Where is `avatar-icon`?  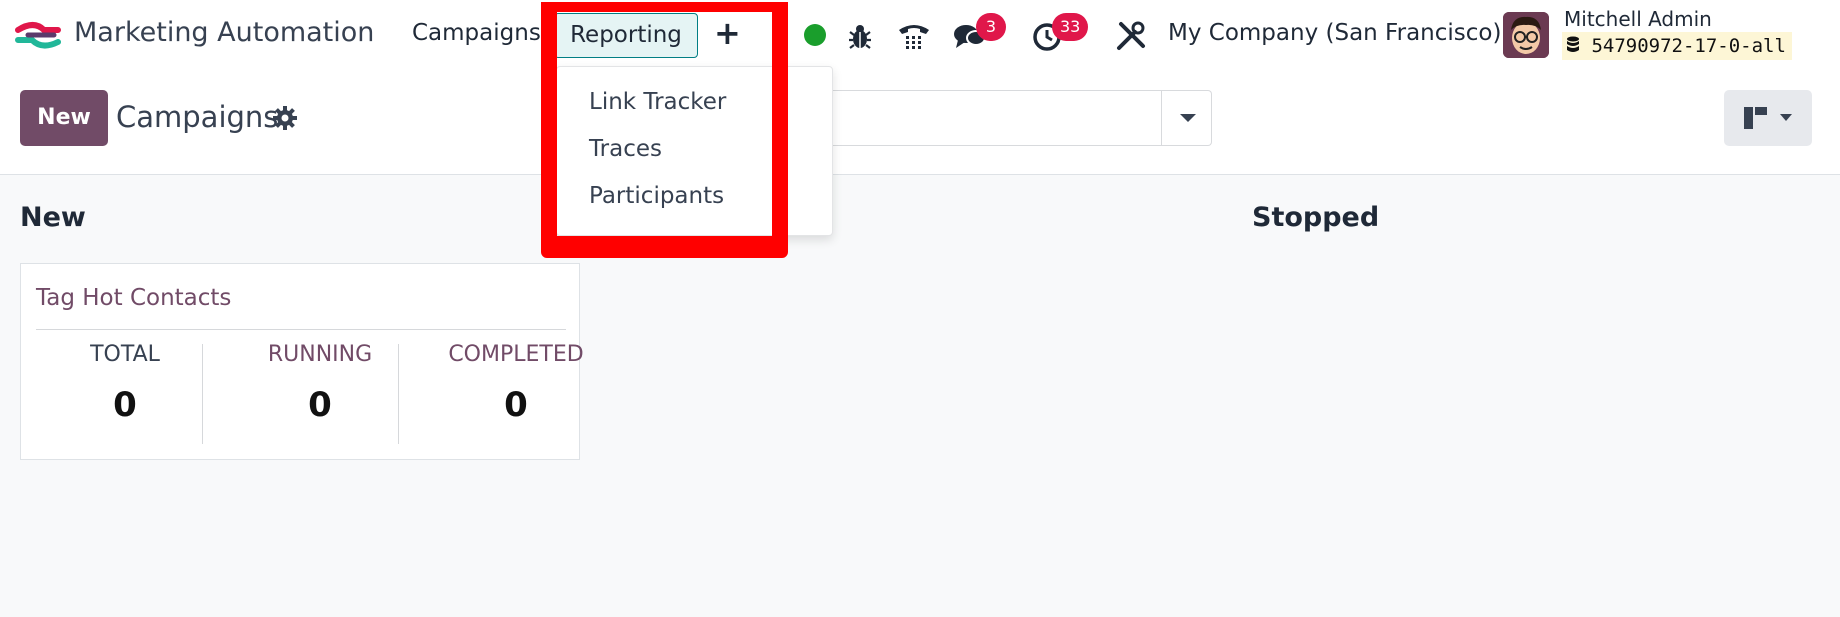
avatar-icon is located at coordinates (1526, 35).